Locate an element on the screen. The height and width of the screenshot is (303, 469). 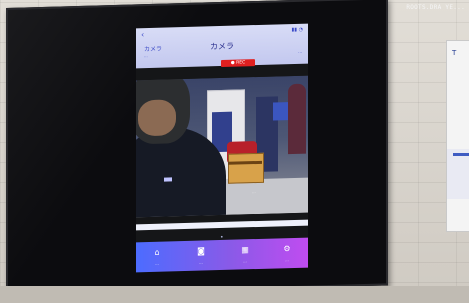
recording-badge: ● REC is located at coordinates (238, 63).